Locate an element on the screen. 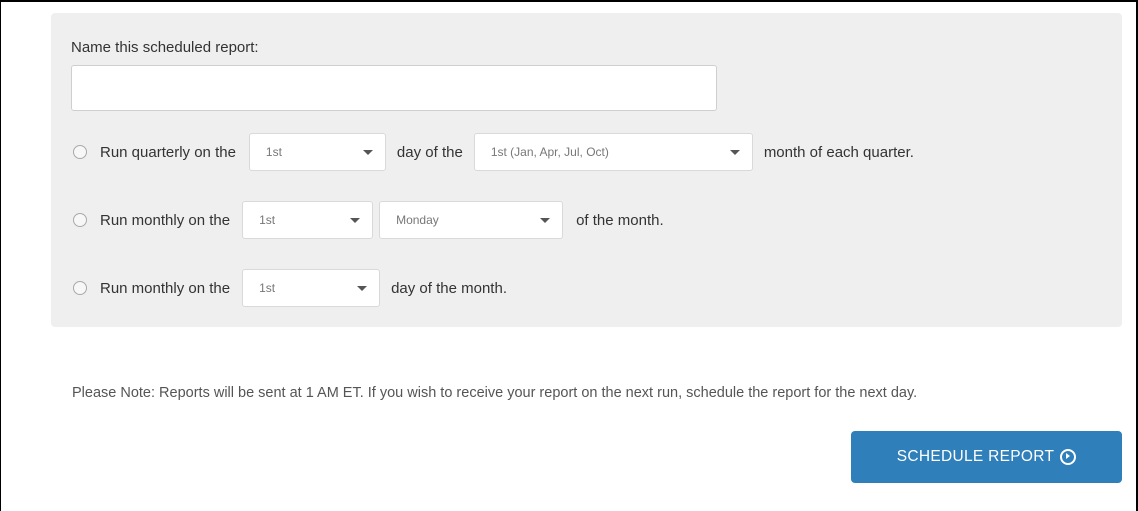 Image resolution: width=1138 pixels, height=511 pixels. monthly-day-suffix-text: day of the month. is located at coordinates (449, 288).